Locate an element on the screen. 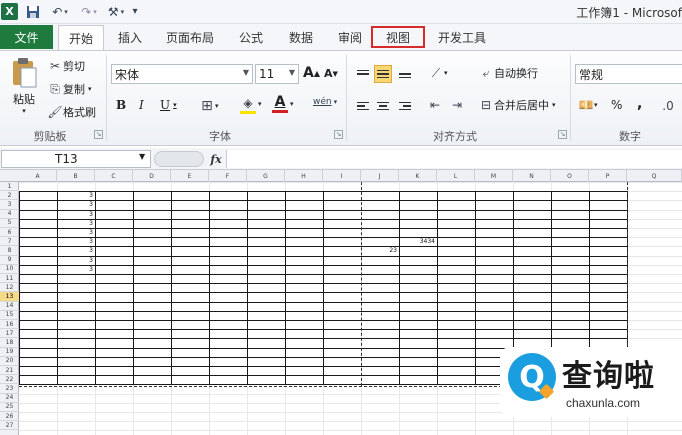 The width and height of the screenshot is (682, 435). wrap-text-button: ⤶ 自动换行 is located at coordinates (508, 73).